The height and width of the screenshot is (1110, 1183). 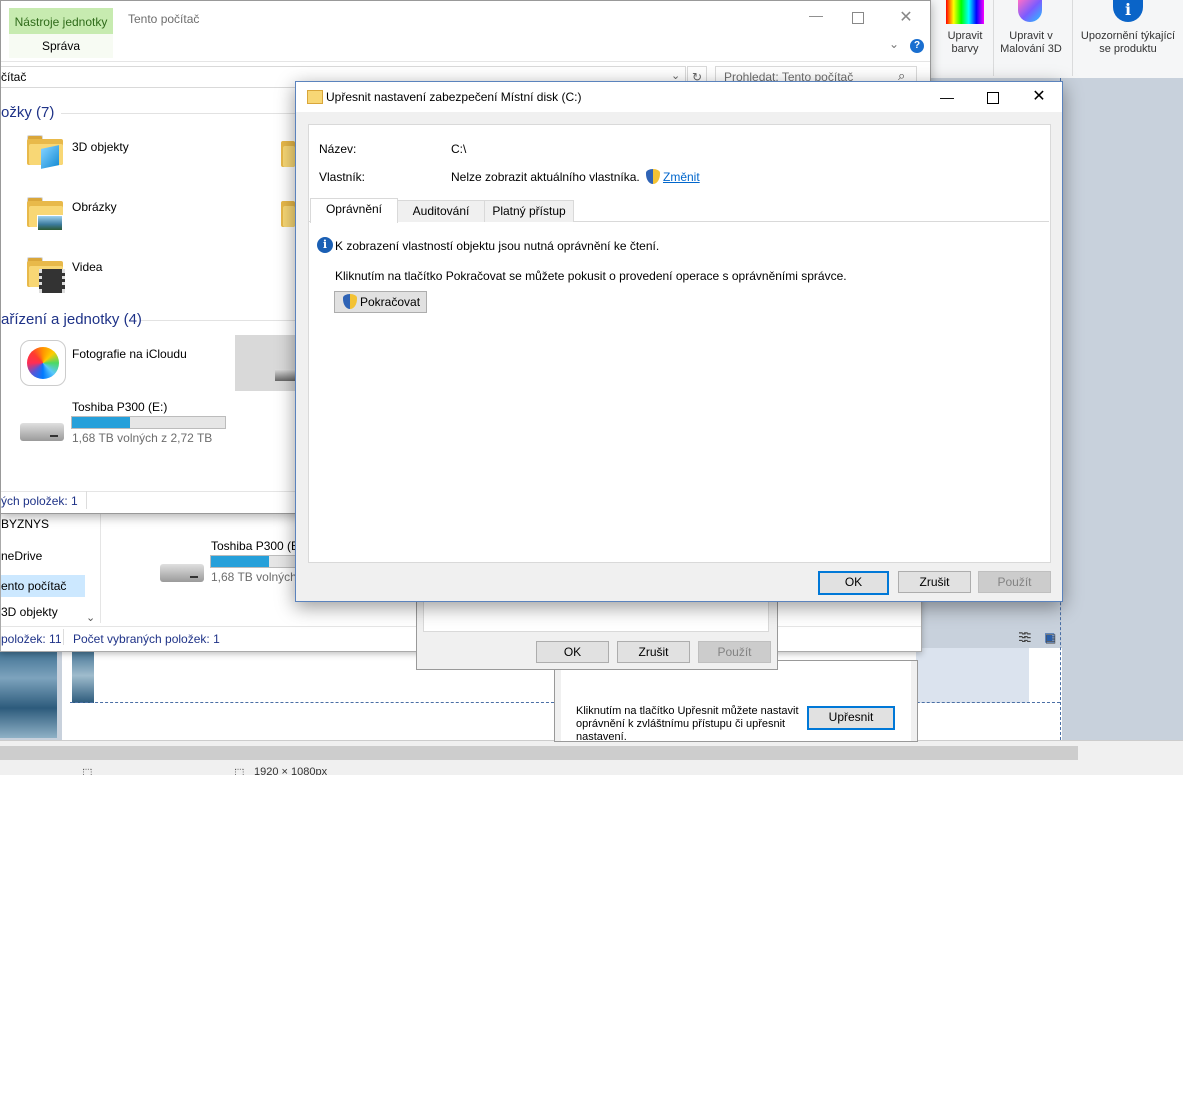 What do you see at coordinates (354, 210) in the screenshot?
I see `tab-permissions: Oprávnění` at bounding box center [354, 210].